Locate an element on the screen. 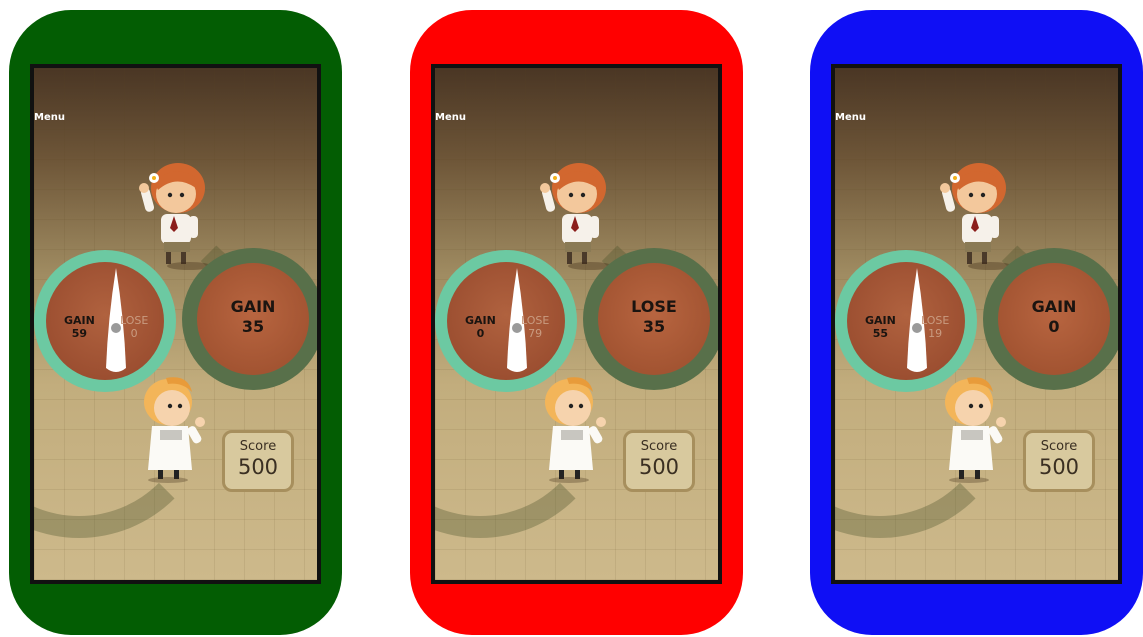  result-face: GAIN 0 is located at coordinates (1054, 319).